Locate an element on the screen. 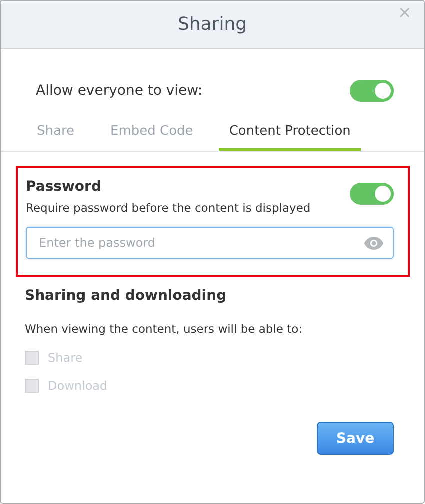 This screenshot has width=425, height=504. tab: Share is located at coordinates (56, 135).